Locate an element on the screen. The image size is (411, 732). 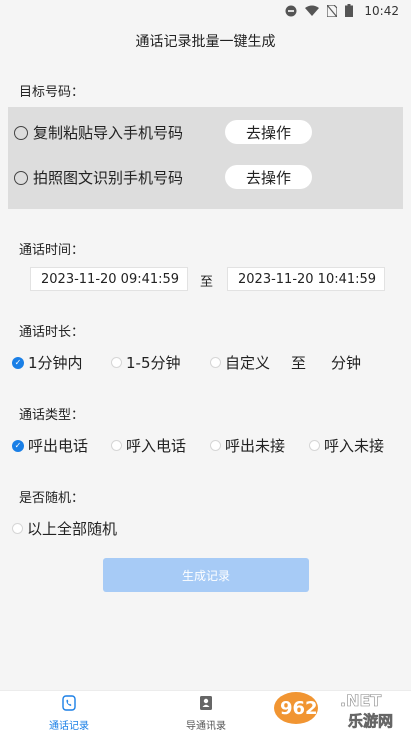
end-time-field: 2023-11-20 10:41:59 is located at coordinates (306, 279).